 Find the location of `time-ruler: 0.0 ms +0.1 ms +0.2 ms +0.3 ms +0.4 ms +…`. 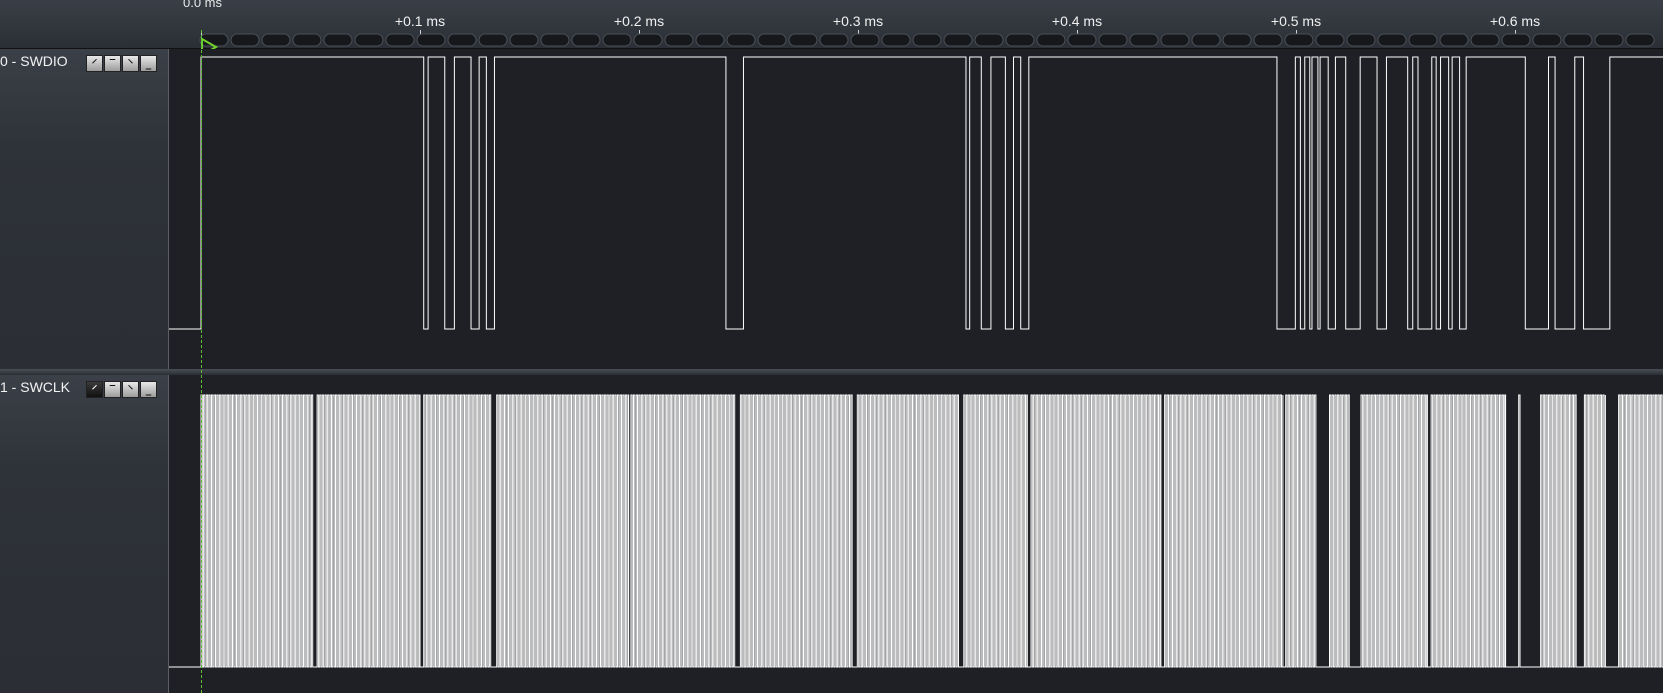

time-ruler: 0.0 ms +0.1 ms +0.2 ms +0.3 ms +0.4 ms +… is located at coordinates (831, 28).